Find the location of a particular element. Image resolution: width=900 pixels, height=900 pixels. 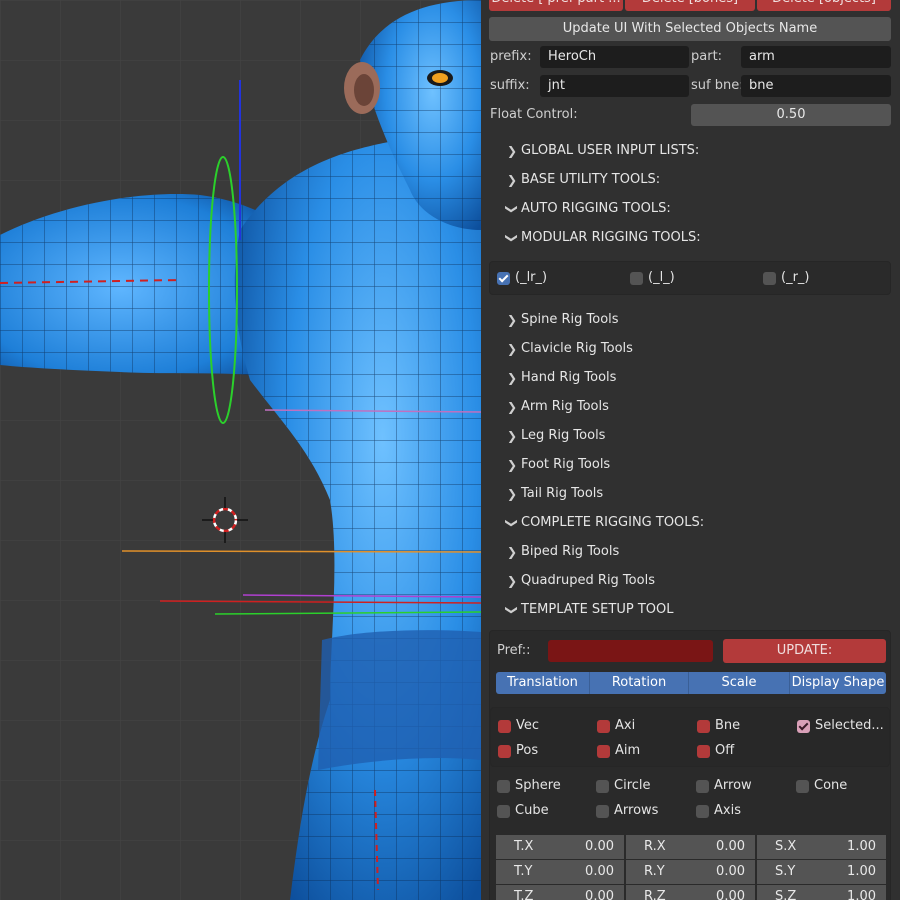

suffix-input: jnt is located at coordinates (614, 86).